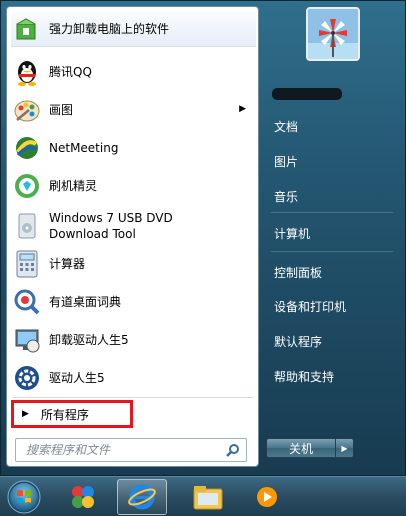  I want to click on right-item-pictures: 图片, so click(333, 161).